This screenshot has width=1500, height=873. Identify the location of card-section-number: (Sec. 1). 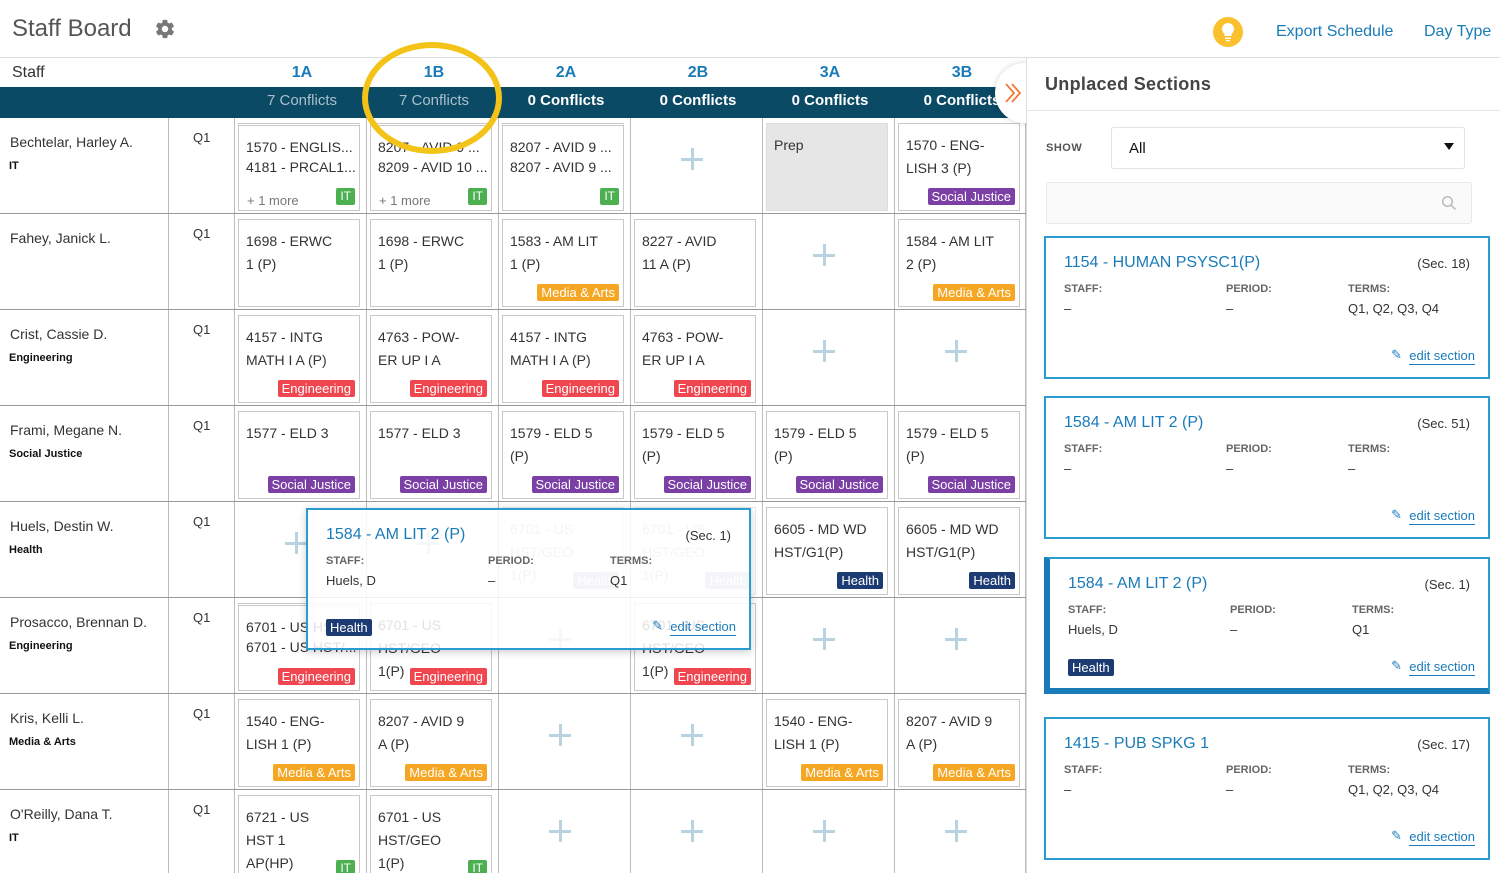
(708, 535).